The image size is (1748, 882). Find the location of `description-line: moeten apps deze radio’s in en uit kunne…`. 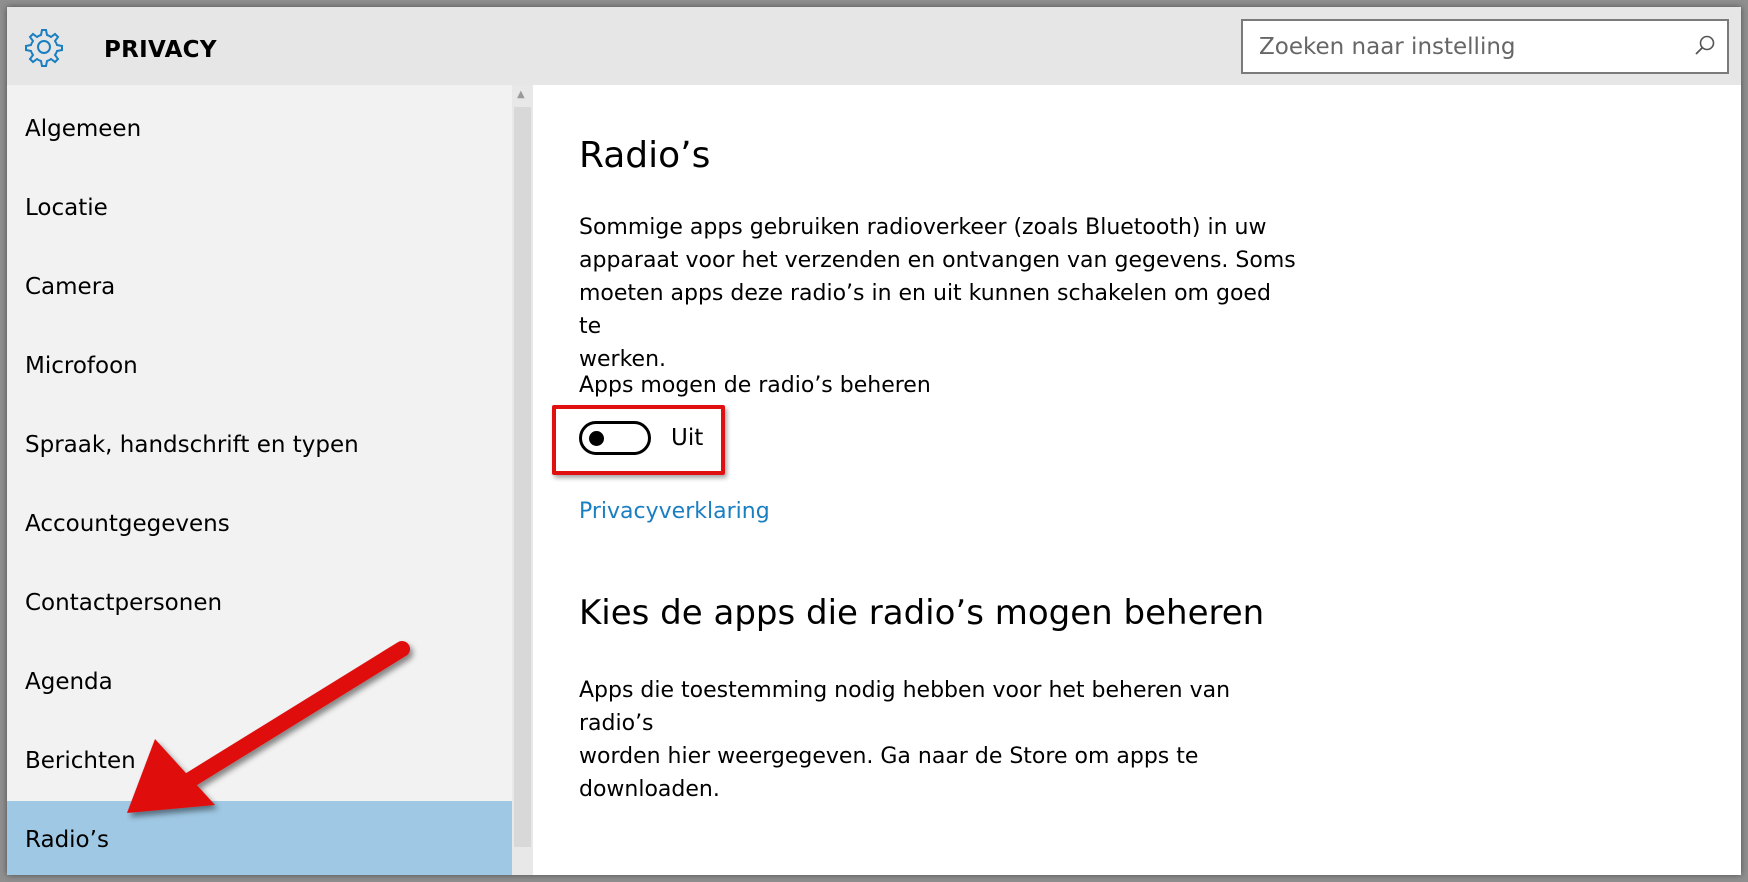

description-line: moeten apps deze radio’s in en uit kunne… is located at coordinates (925, 310).